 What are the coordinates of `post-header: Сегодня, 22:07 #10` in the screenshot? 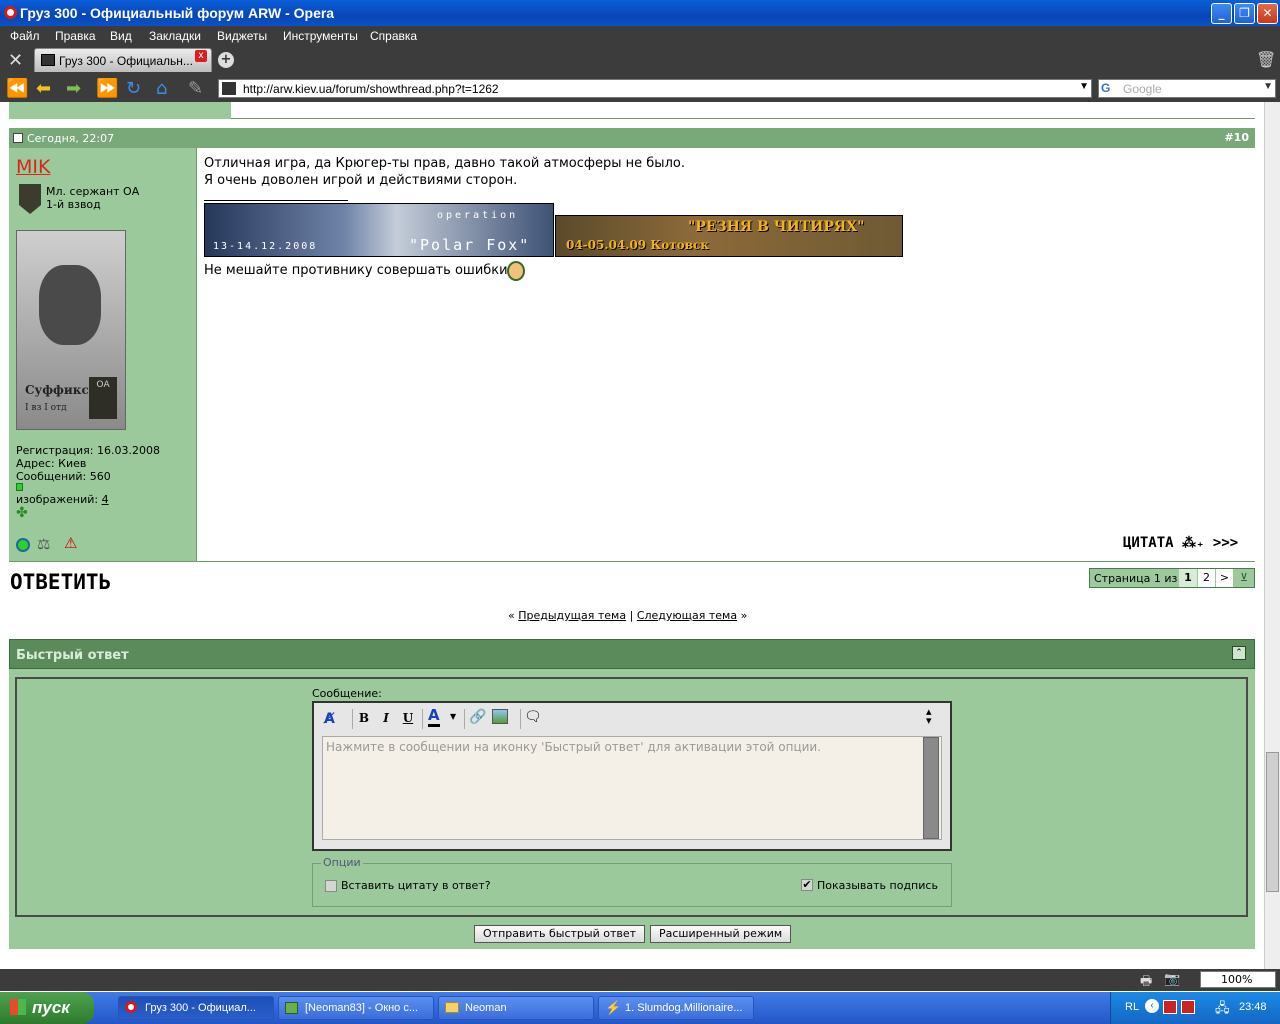 It's located at (632, 138).